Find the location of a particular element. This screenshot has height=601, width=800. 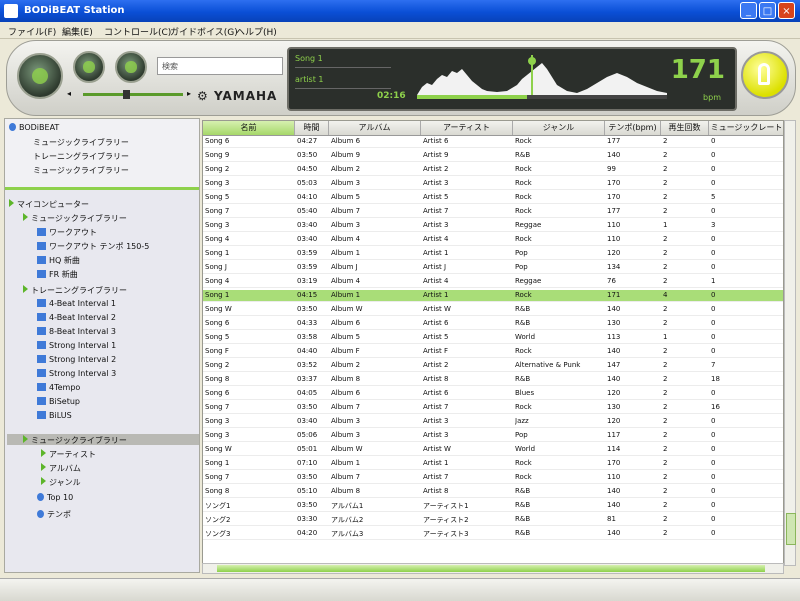

sidebar-item-workout-tempo: ワークアウト テンポ 150-5 is located at coordinates (93, 246).